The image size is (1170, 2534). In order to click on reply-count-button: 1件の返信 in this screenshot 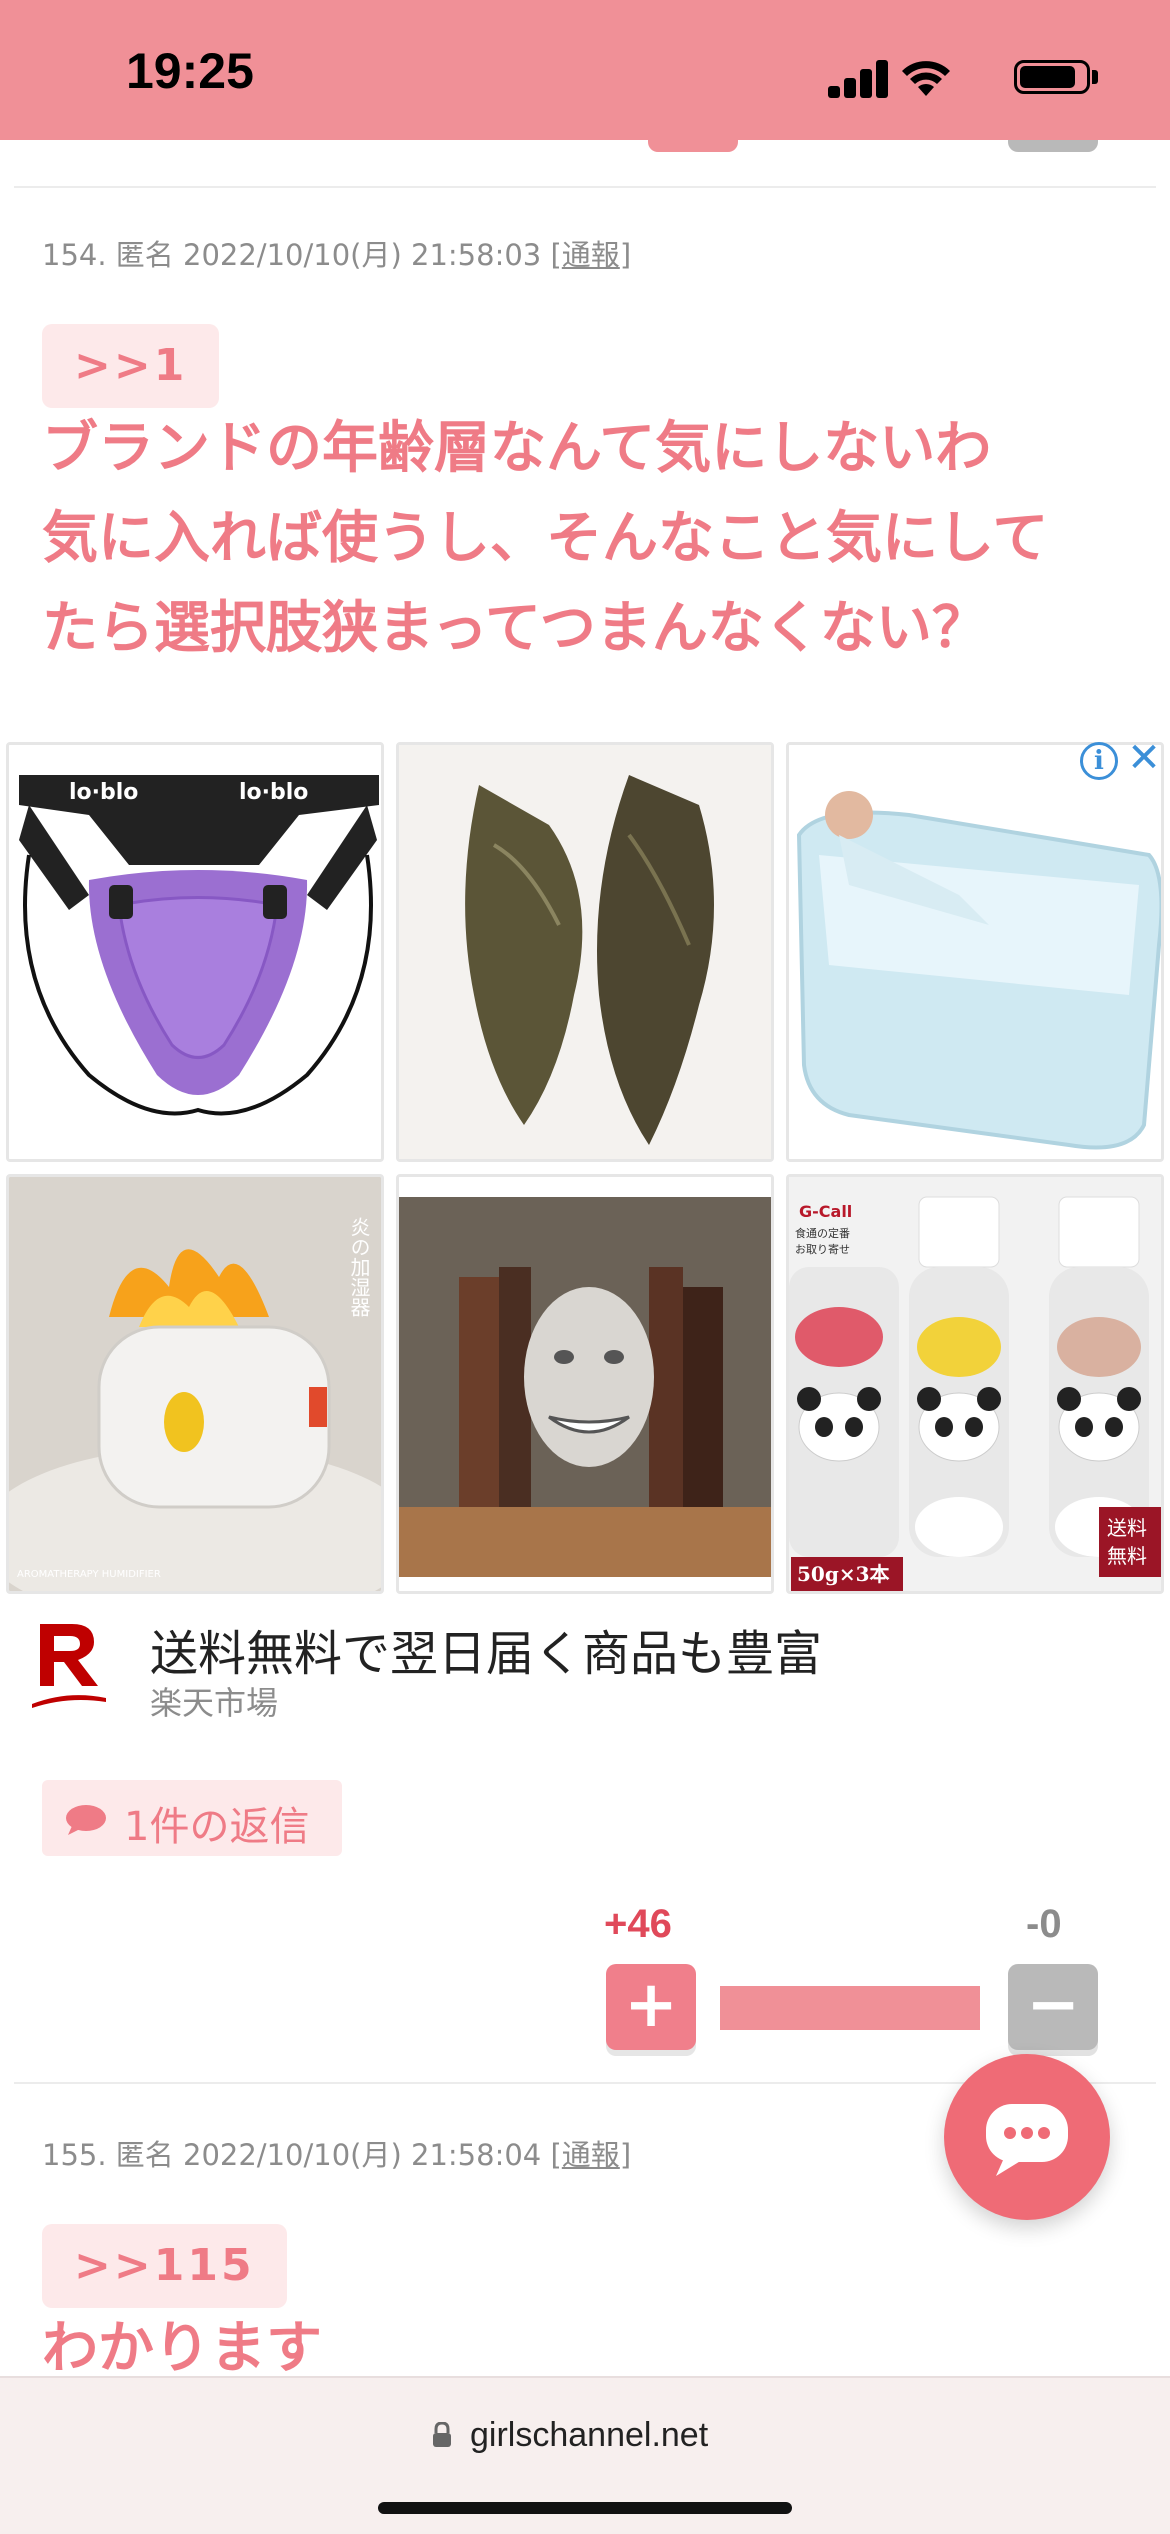, I will do `click(192, 1818)`.